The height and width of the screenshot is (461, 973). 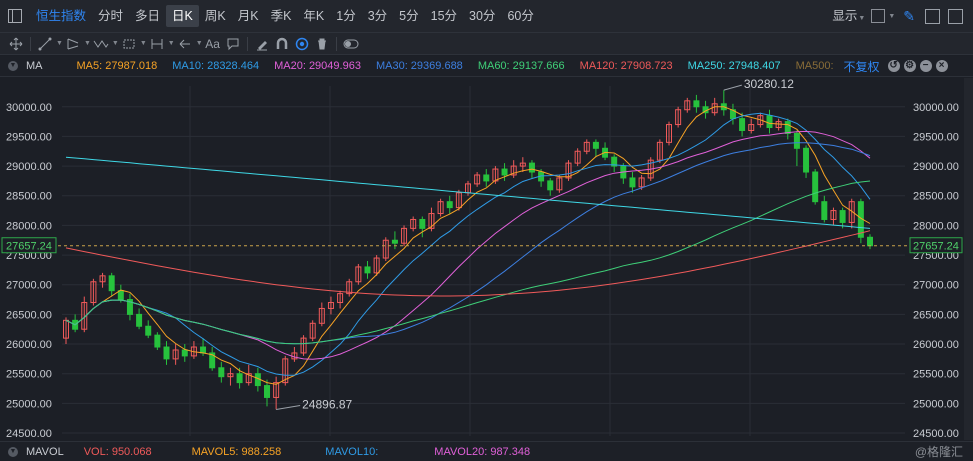 I want to click on line-tool-icon, so click(x=45, y=44).